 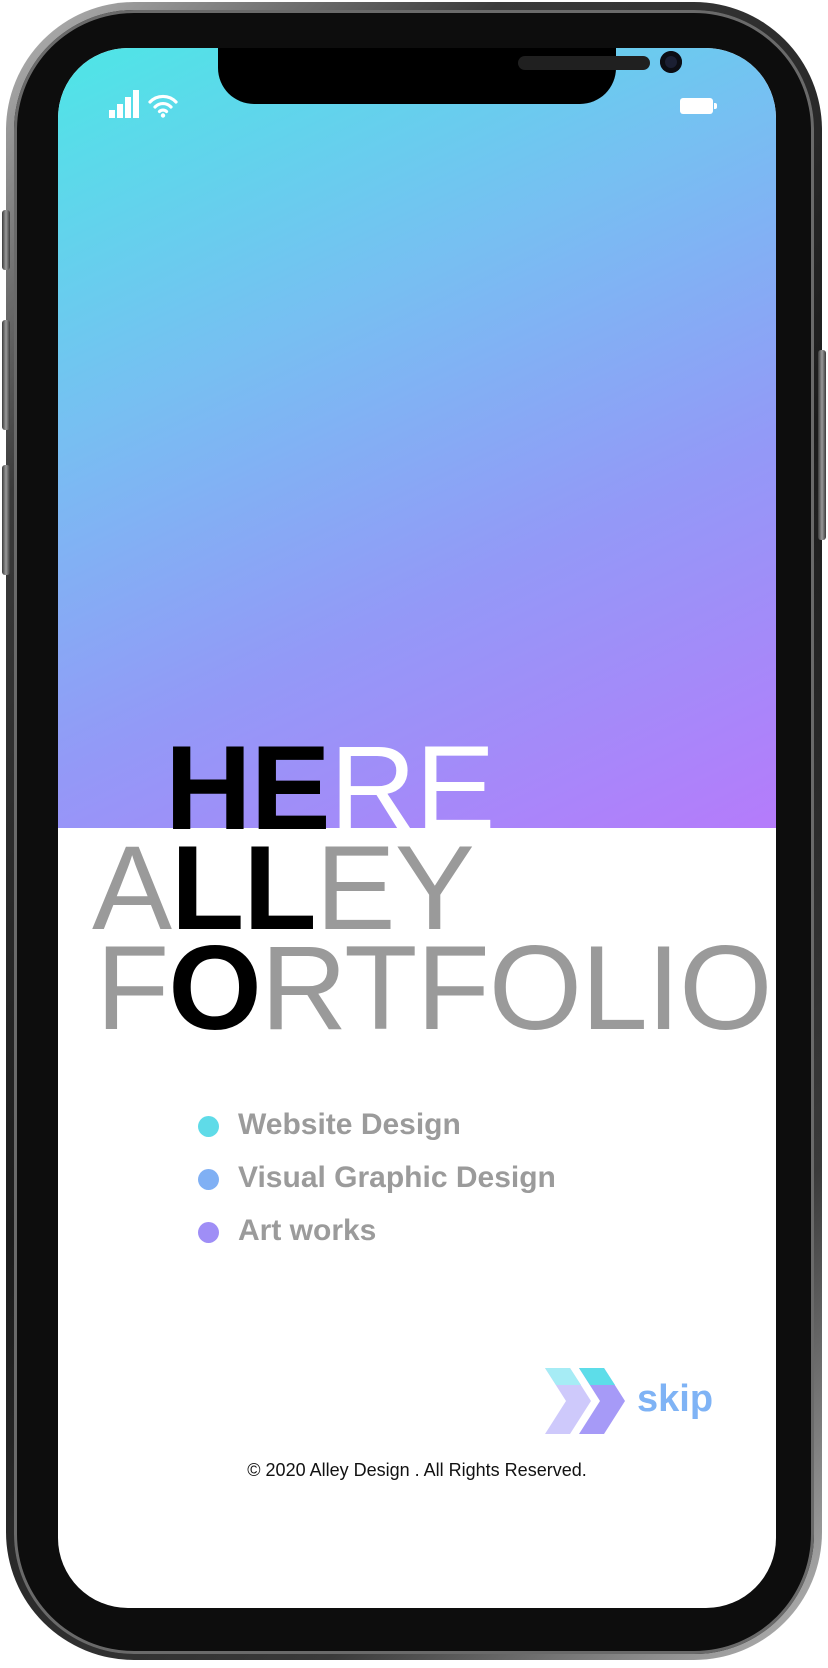 I want to click on headline-bold: O, so click(x=214, y=988).